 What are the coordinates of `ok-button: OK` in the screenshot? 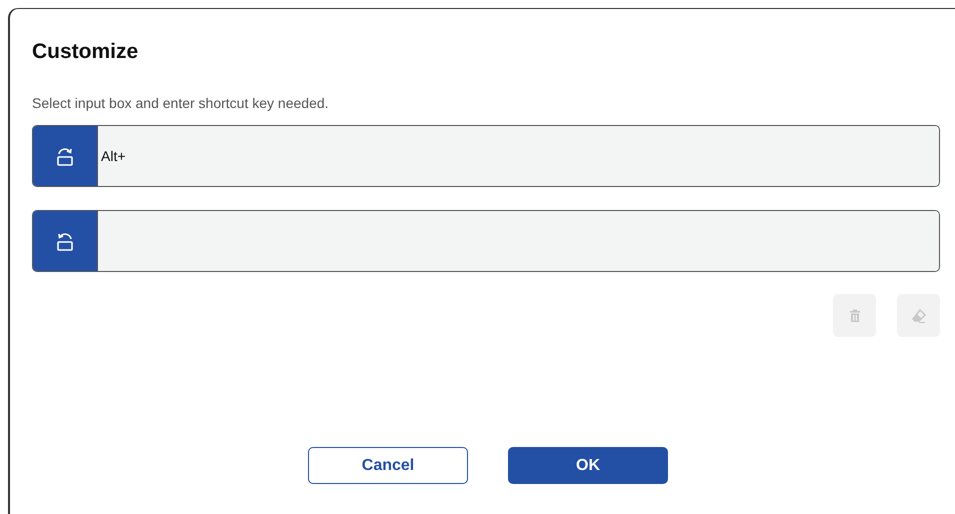 It's located at (588, 465).